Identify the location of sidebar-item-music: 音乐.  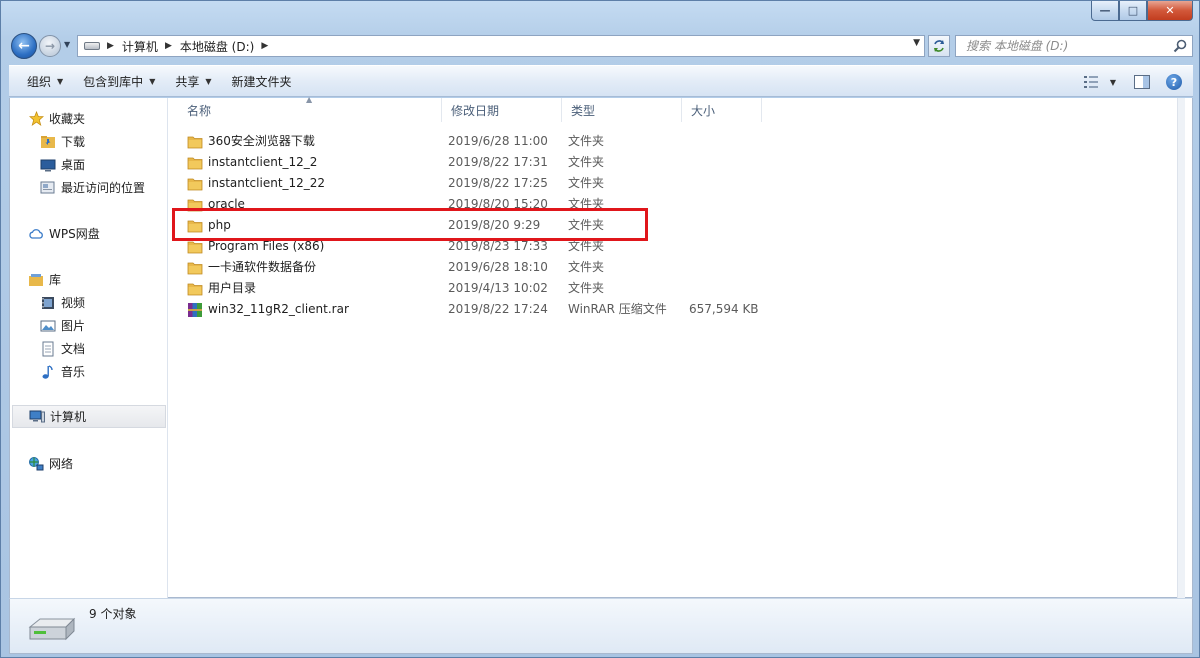
(89, 371).